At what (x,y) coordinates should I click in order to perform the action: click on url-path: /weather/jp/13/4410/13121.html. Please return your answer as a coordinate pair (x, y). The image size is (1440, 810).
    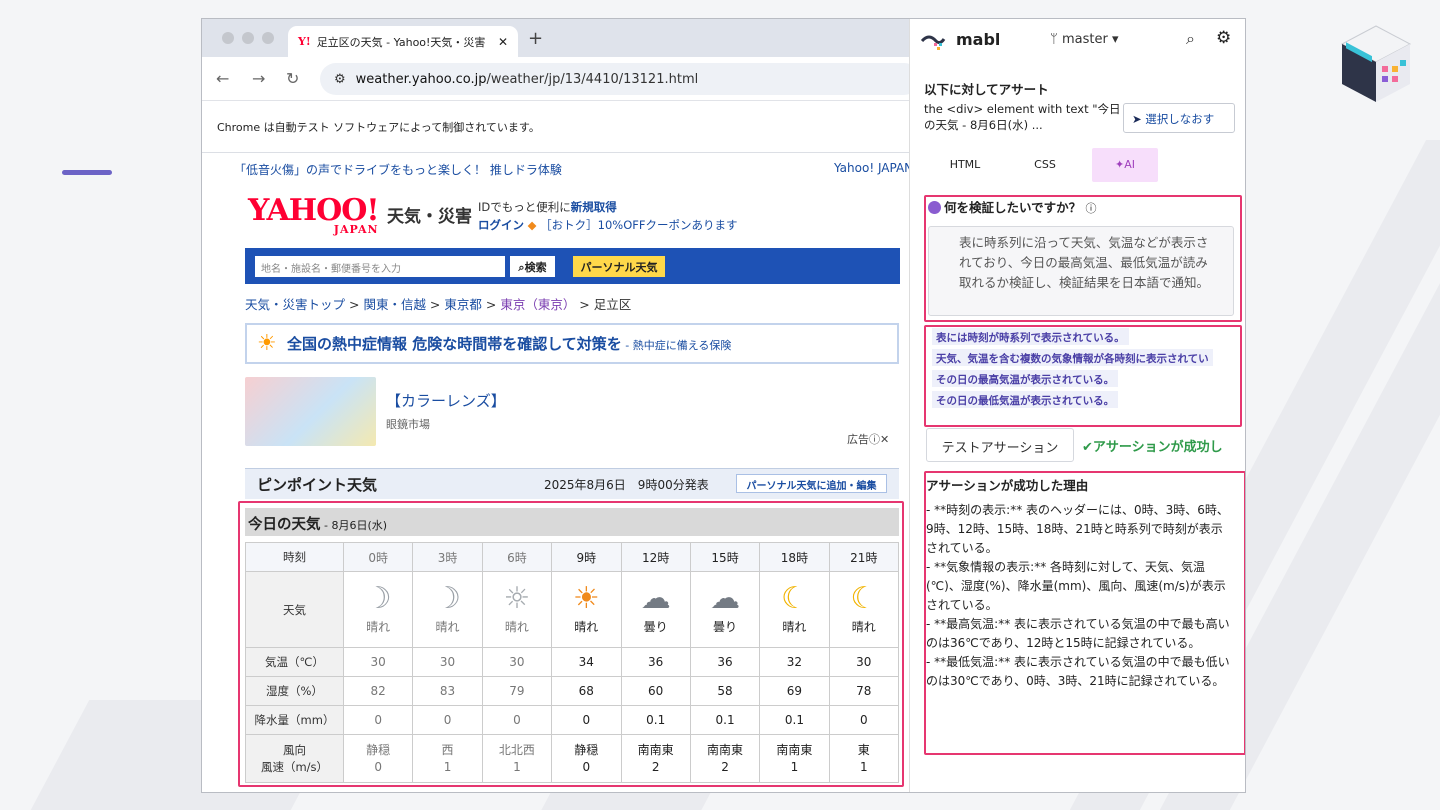
    Looking at the image, I should click on (592, 79).